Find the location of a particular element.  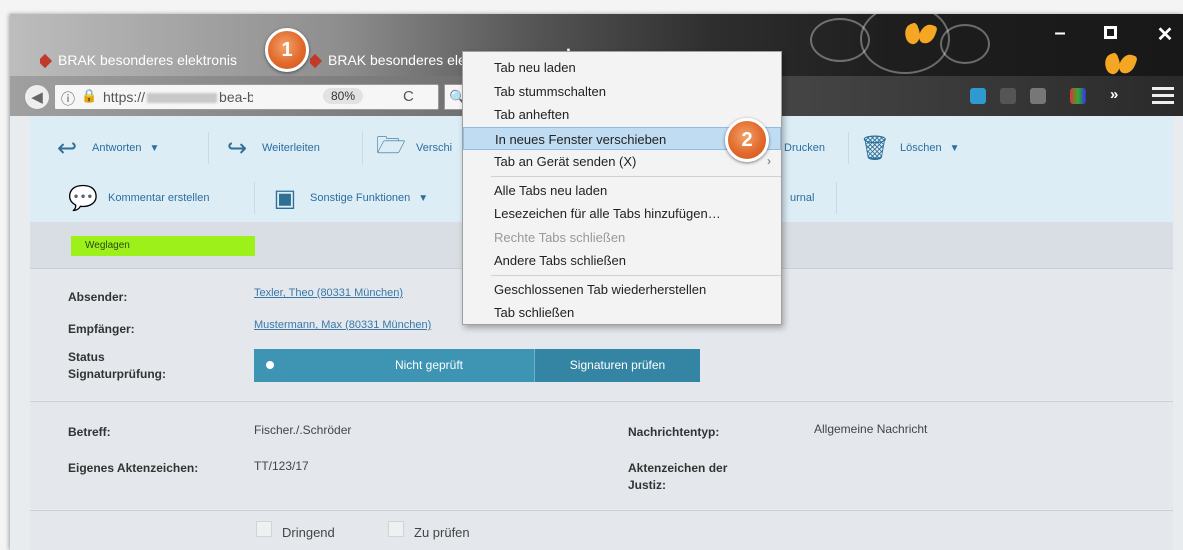

delete-label: Löschen is located at coordinates (921, 148).